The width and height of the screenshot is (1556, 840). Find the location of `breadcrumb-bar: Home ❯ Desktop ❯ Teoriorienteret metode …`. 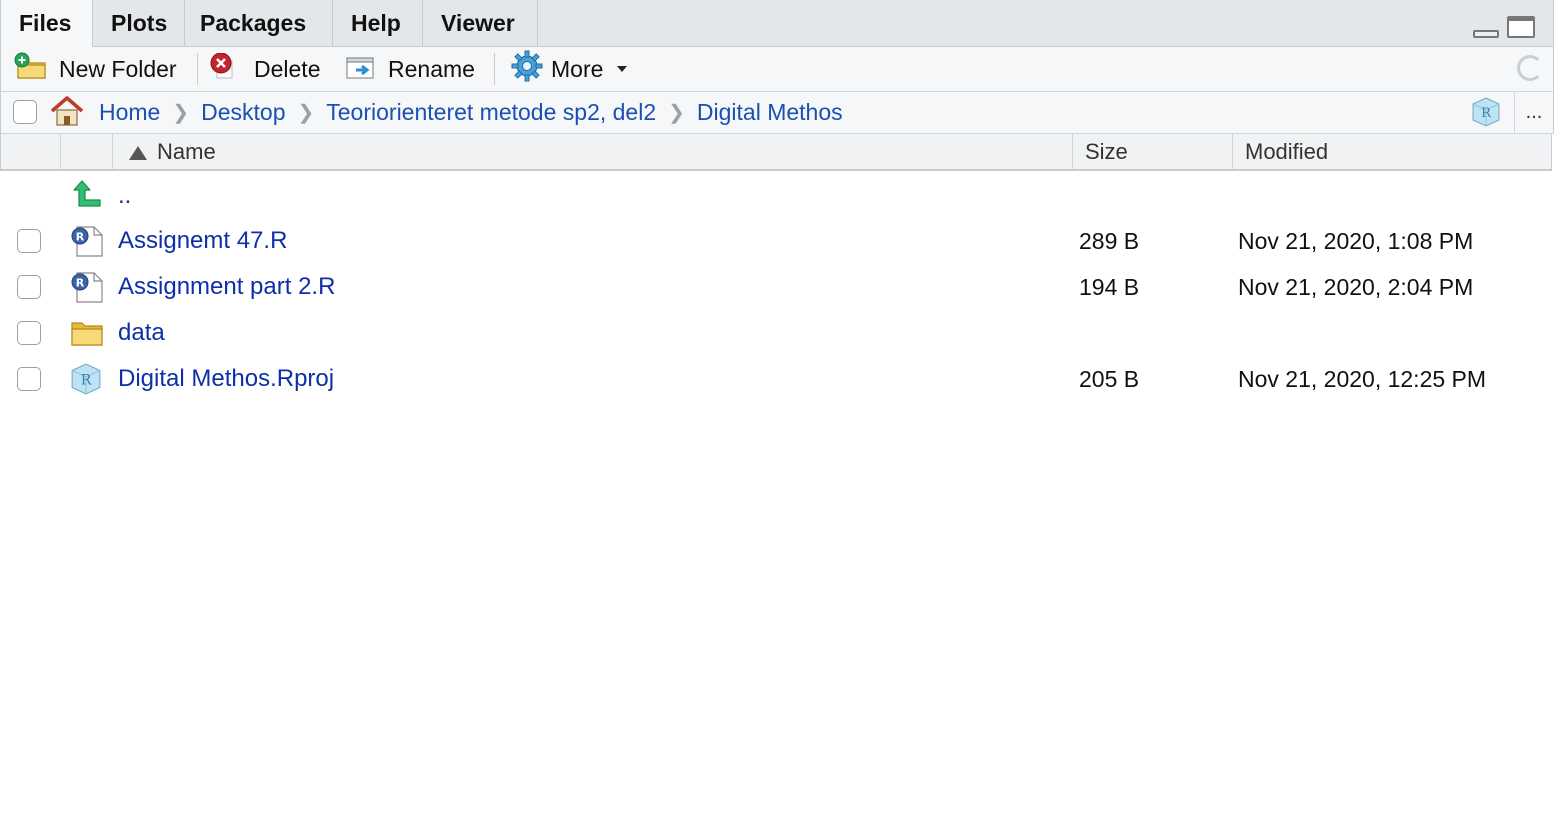

breadcrumb-bar: Home ❯ Desktop ❯ Teoriorienteret metode … is located at coordinates (777, 113).